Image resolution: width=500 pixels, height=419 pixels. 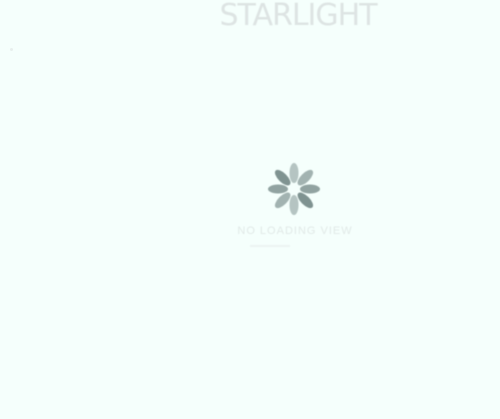 I want to click on loading-spinner-icon, so click(x=294, y=189).